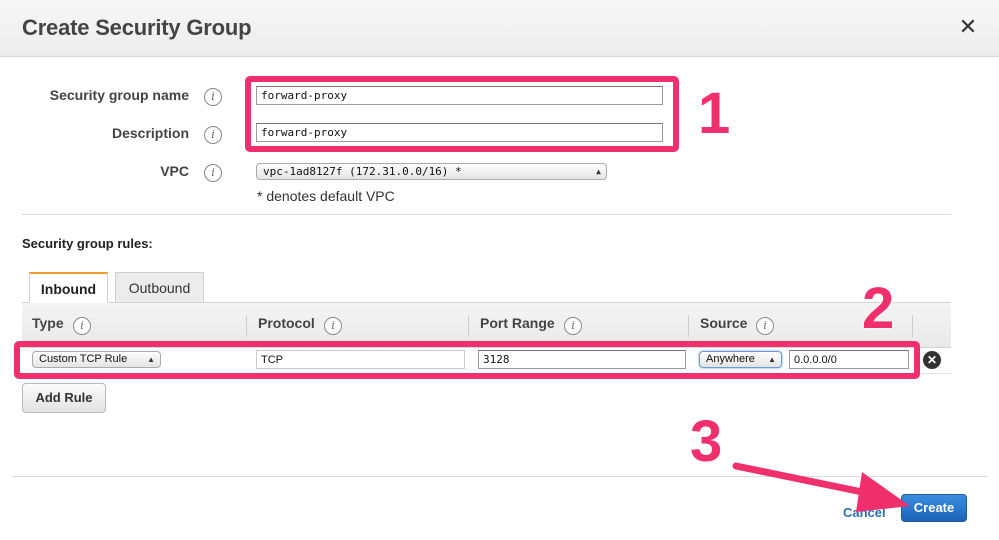 The image size is (999, 540). I want to click on tab-inbound: Inbound, so click(68, 287).